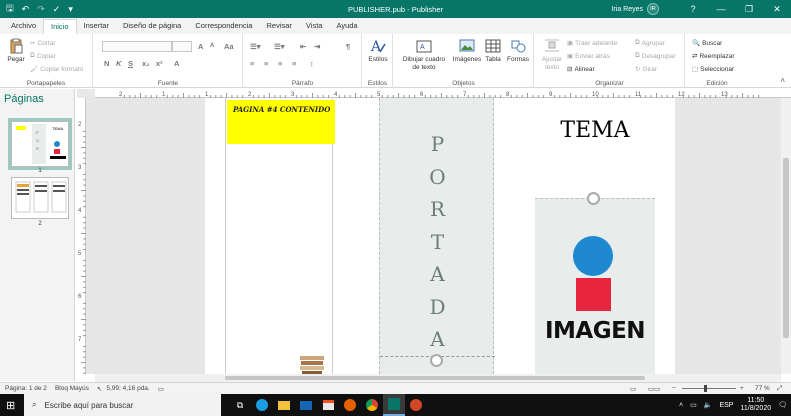 Image resolution: width=791 pixels, height=416 pixels. I want to click on styles-button: A Estilos, so click(378, 51).